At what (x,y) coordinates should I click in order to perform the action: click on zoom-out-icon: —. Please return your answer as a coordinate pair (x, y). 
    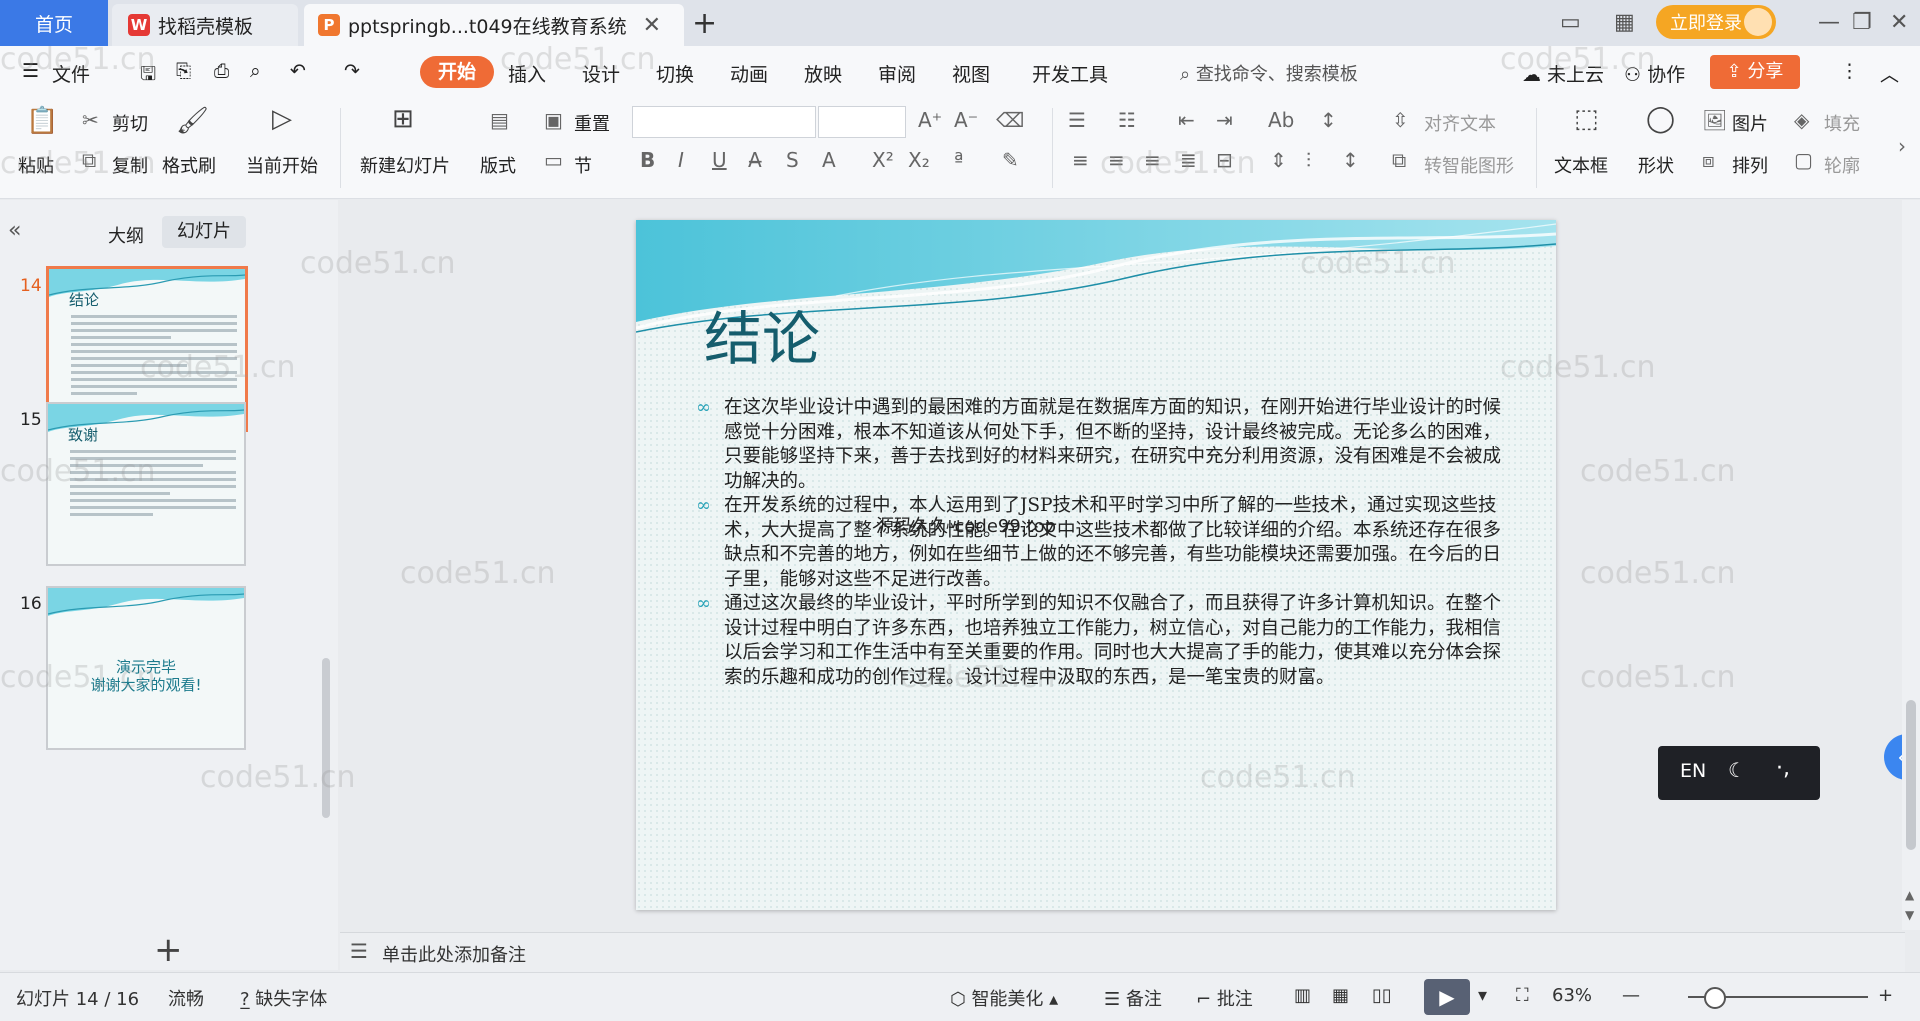
    Looking at the image, I should click on (1631, 995).